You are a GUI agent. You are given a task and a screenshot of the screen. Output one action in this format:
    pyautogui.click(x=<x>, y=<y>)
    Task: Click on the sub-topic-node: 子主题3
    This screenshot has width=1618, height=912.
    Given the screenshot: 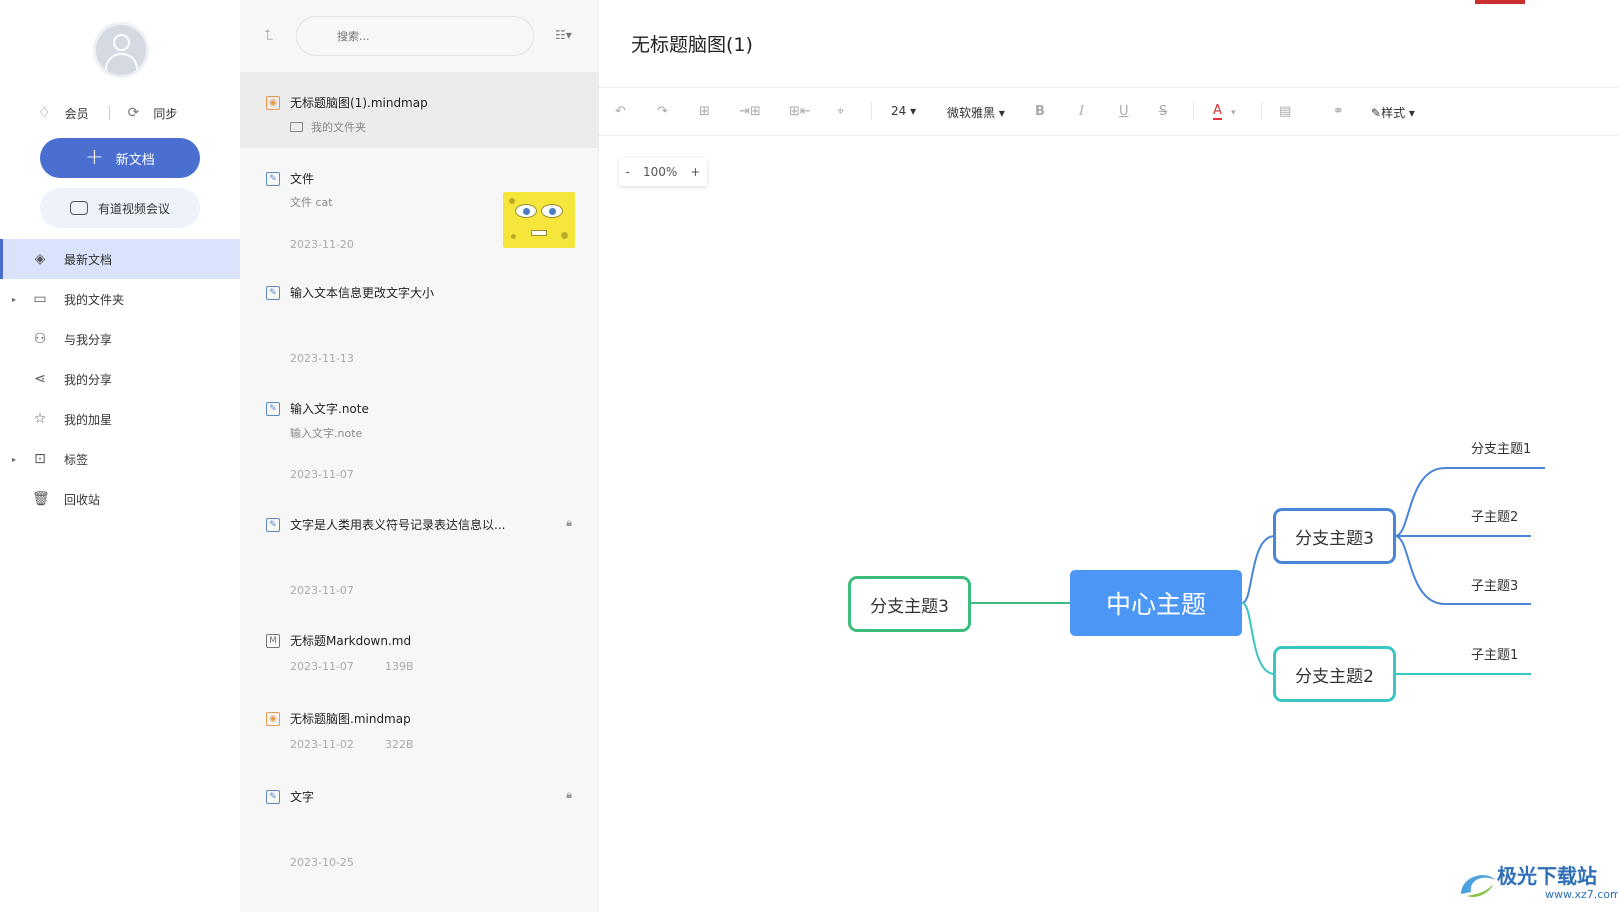 What is the action you would take?
    pyautogui.click(x=1494, y=584)
    